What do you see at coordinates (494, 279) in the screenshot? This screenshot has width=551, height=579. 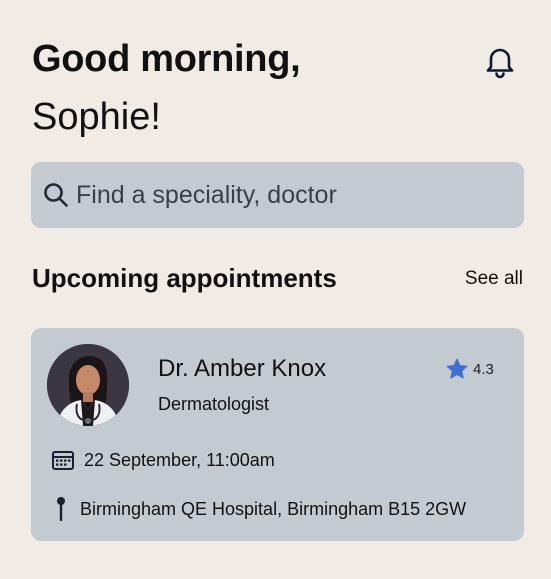 I see `see-all-link: See all` at bounding box center [494, 279].